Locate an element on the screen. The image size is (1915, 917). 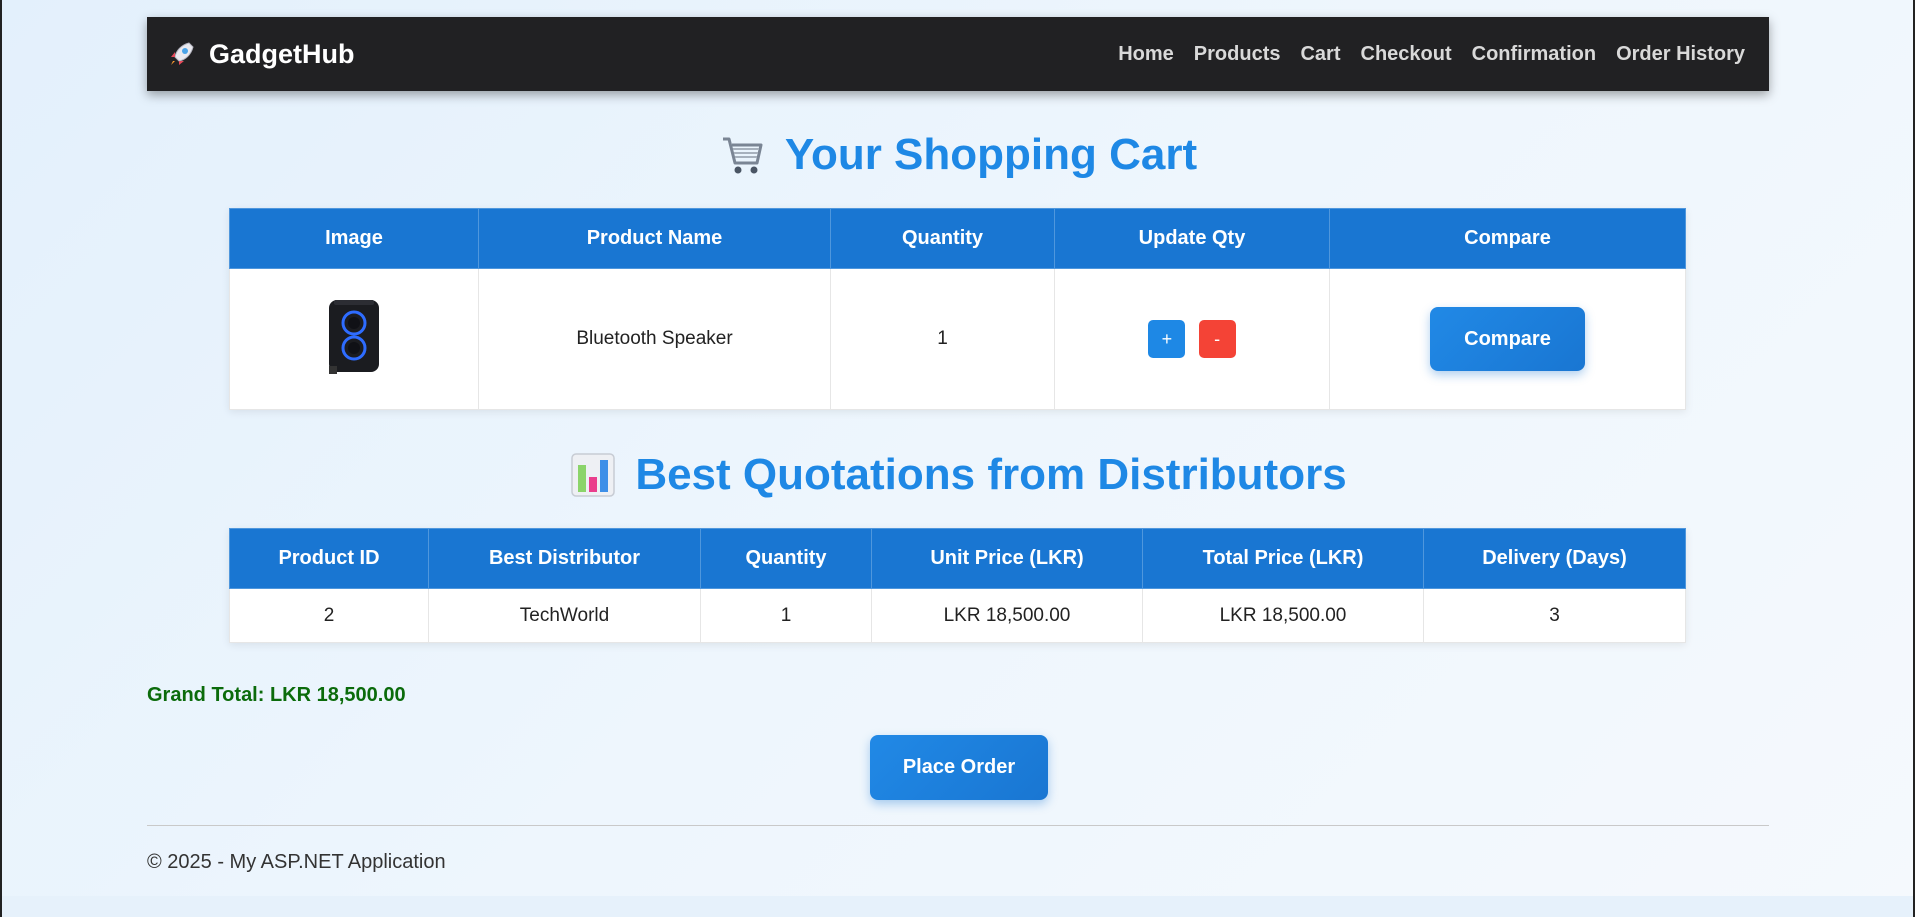
header-update-qty: Update Qty is located at coordinates (1192, 238).